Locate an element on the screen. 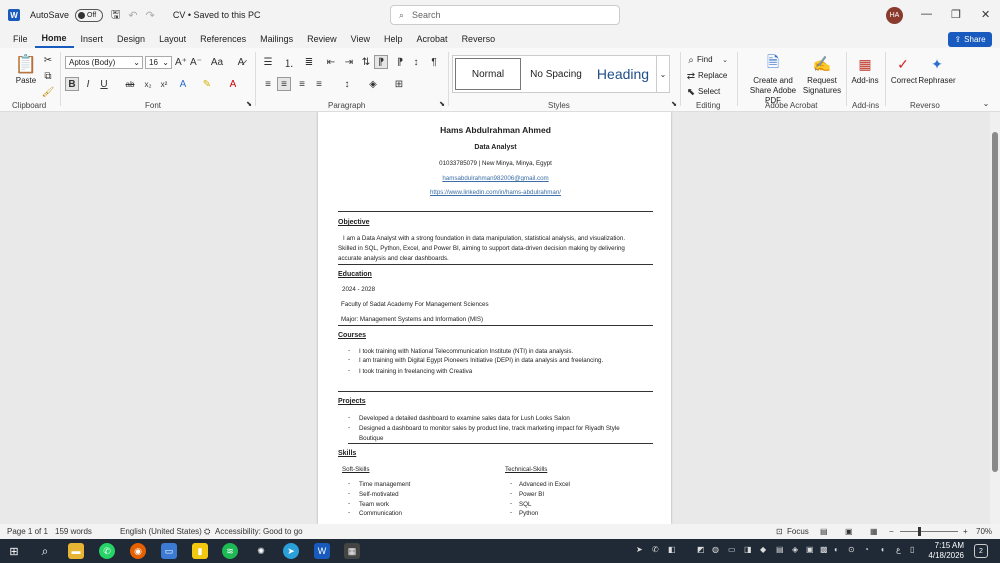  language-icon: ع is located at coordinates (898, 549).